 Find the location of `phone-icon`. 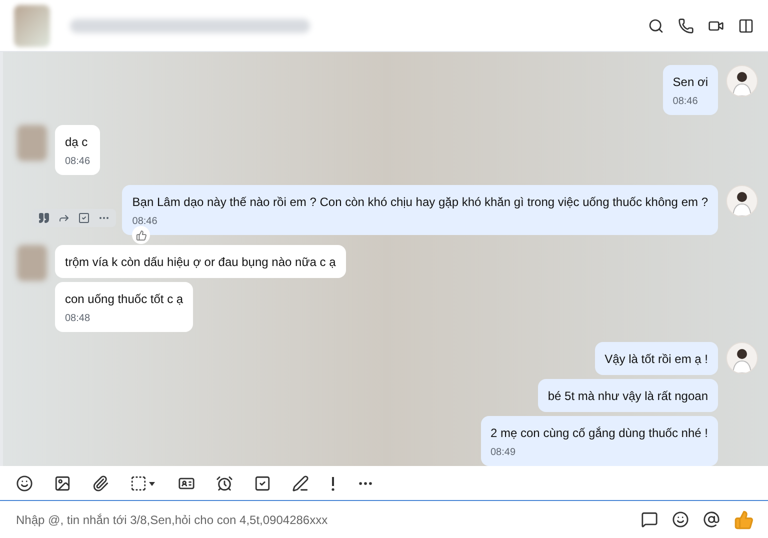

phone-icon is located at coordinates (686, 26).